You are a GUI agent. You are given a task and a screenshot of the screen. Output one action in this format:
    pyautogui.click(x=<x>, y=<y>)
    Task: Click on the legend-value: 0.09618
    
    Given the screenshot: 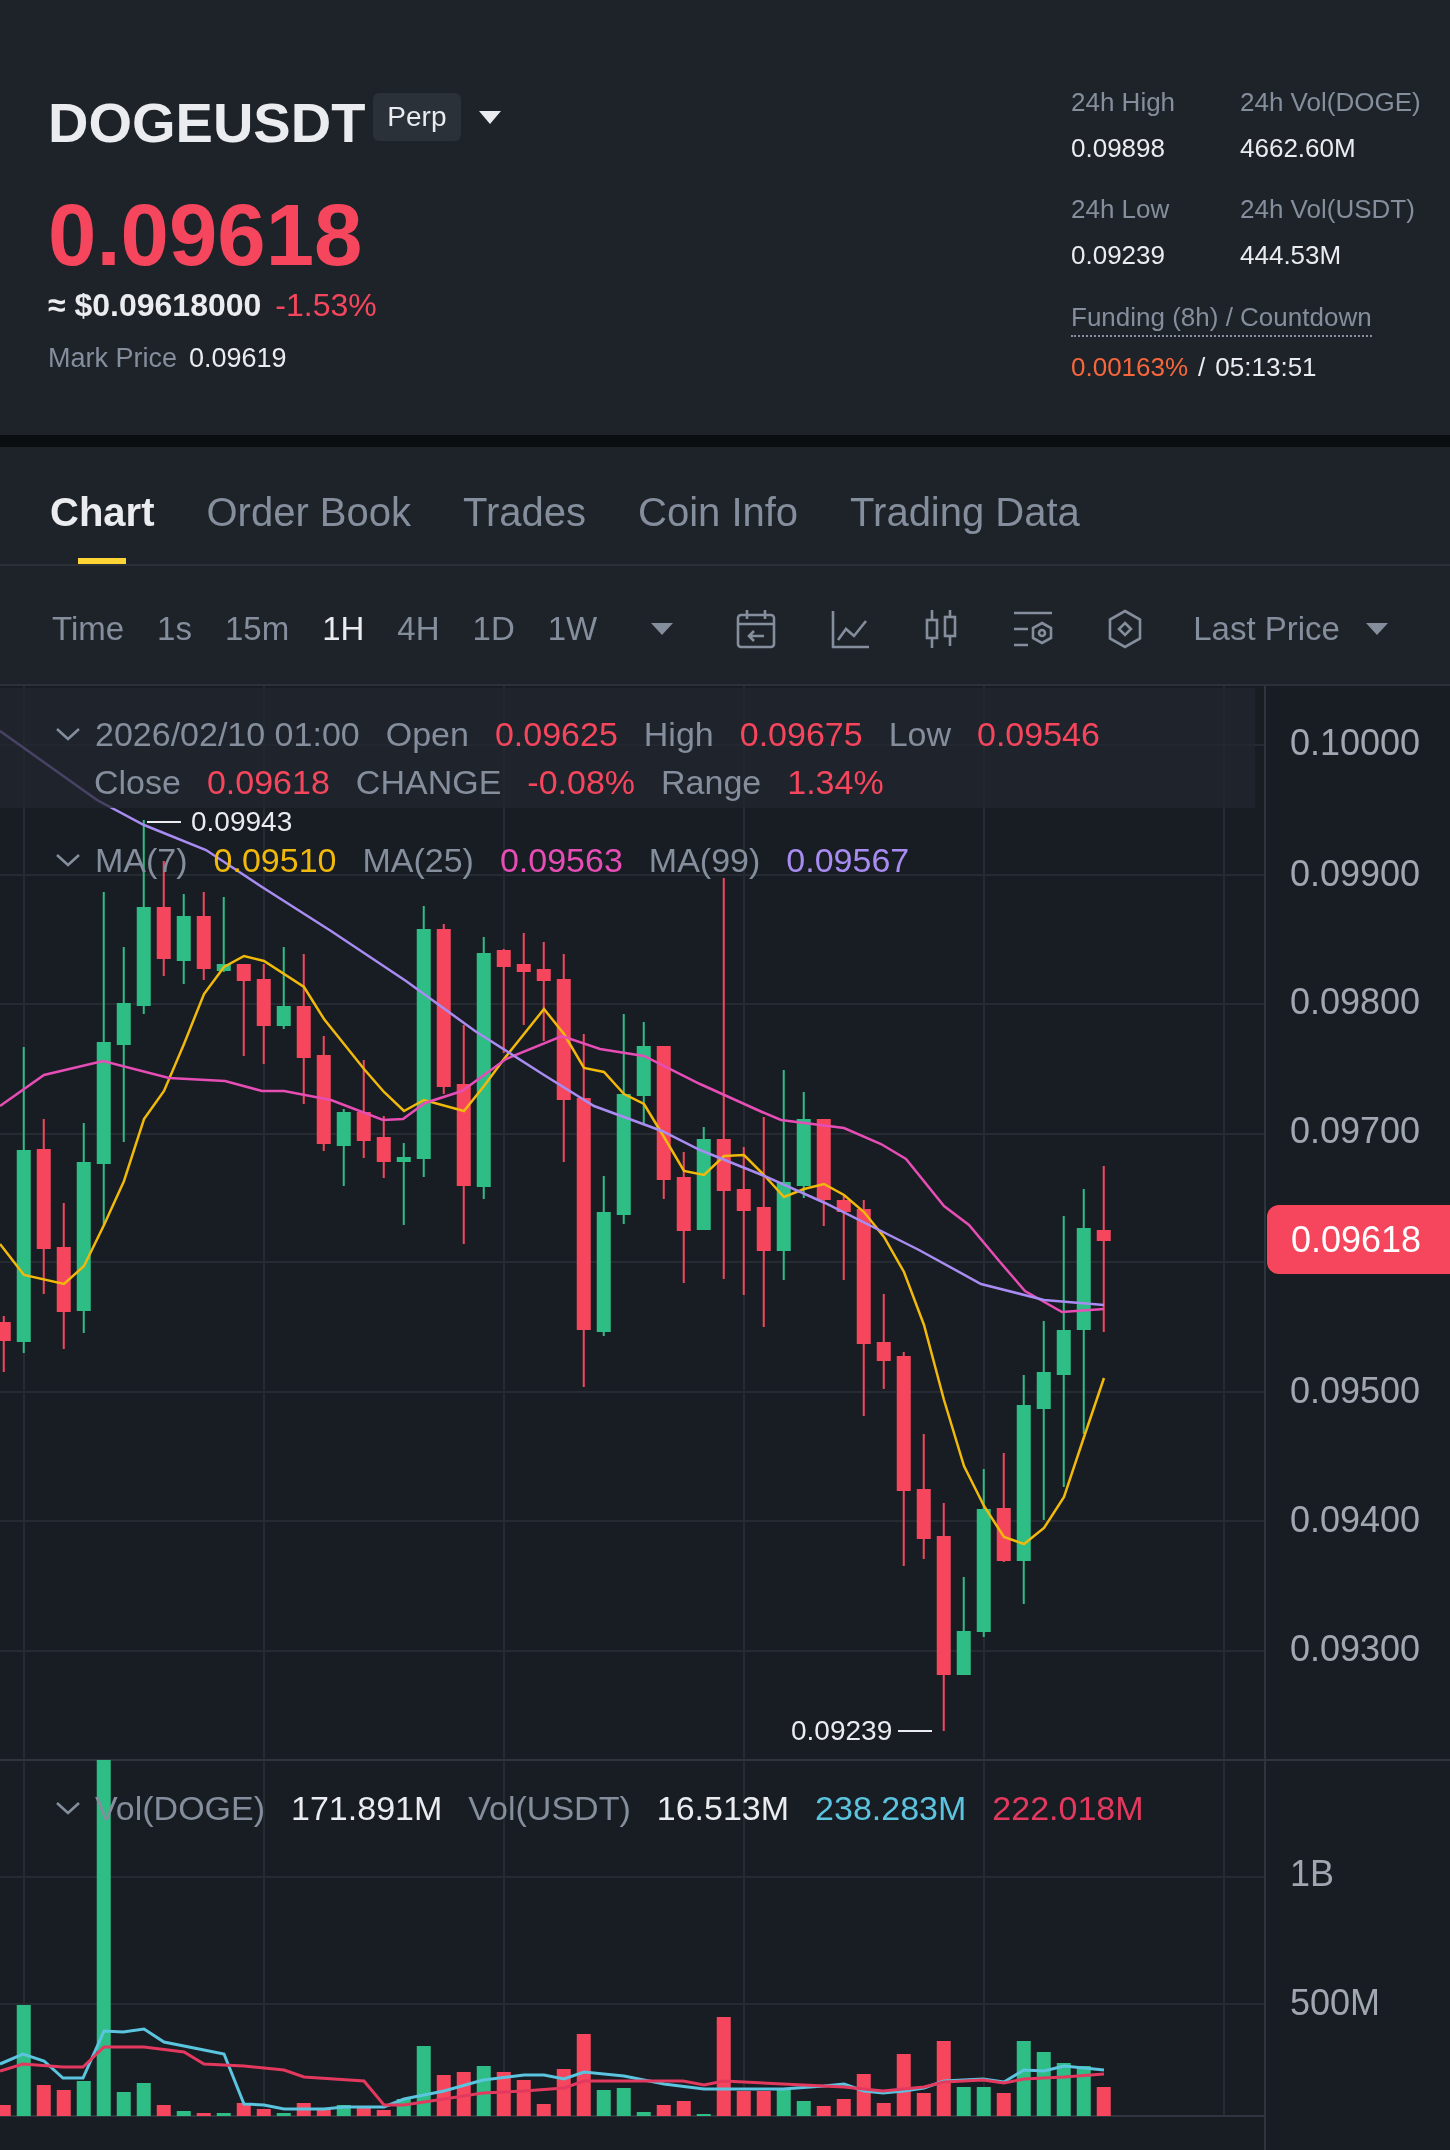 What is the action you would take?
    pyautogui.click(x=268, y=782)
    